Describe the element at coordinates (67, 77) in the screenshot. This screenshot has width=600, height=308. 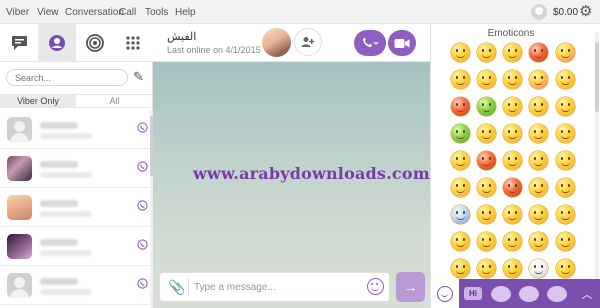
I see `search-input` at that location.